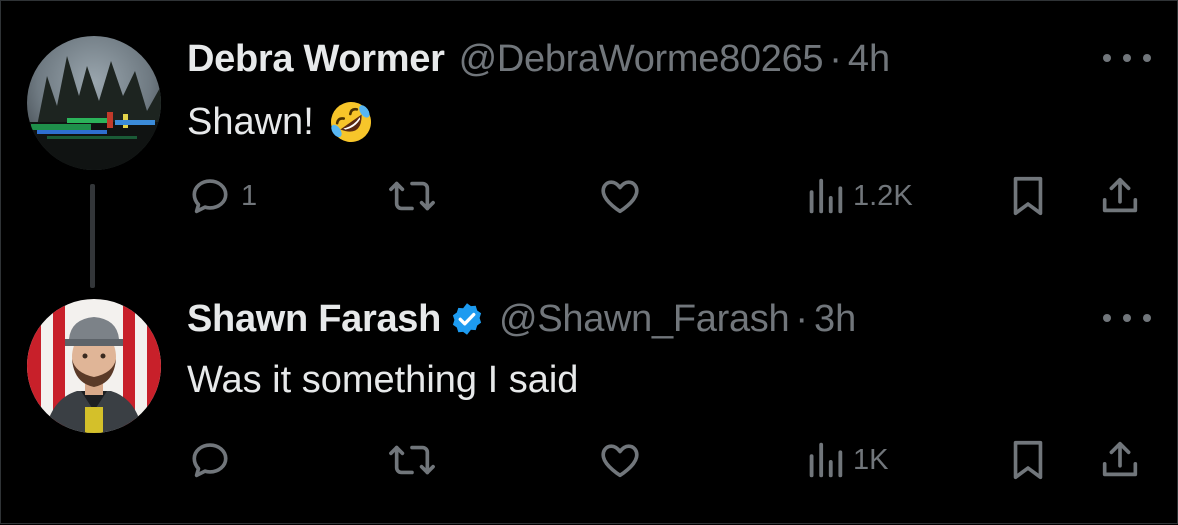 The width and height of the screenshot is (1178, 525). What do you see at coordinates (316, 59) in the screenshot?
I see `display-name: Debra Wormer` at bounding box center [316, 59].